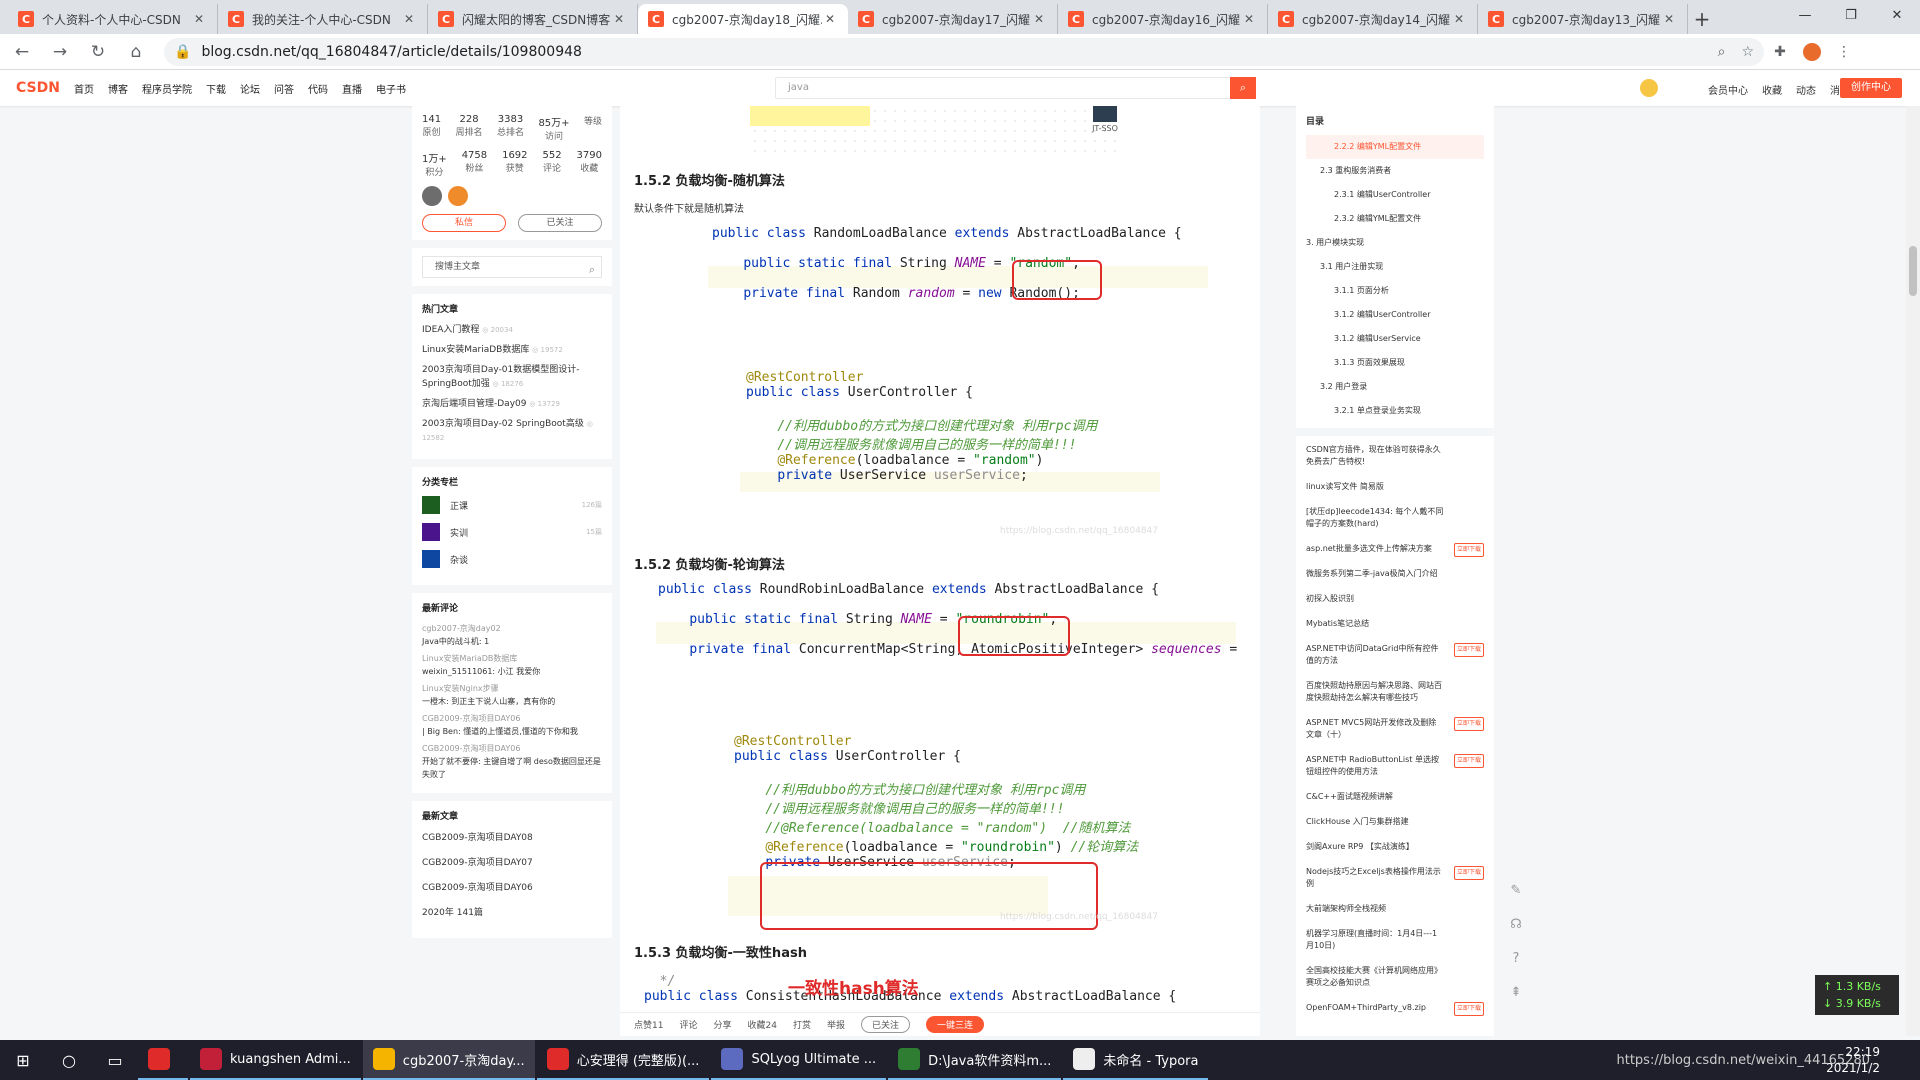 The width and height of the screenshot is (1920, 1080). Describe the element at coordinates (1844, 52) in the screenshot. I see `menu-kebab-icon: ⋮` at that location.